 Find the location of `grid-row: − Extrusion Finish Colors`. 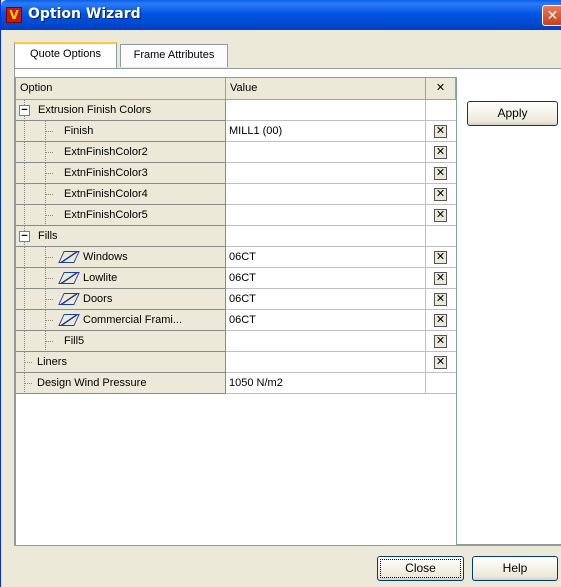

grid-row: − Extrusion Finish Colors is located at coordinates (236, 110).